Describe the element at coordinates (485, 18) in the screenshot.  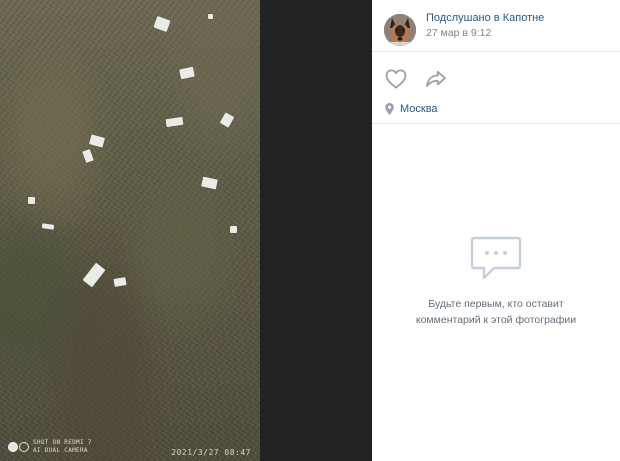
I see `author-name-link: Подслушано в Капотне` at that location.